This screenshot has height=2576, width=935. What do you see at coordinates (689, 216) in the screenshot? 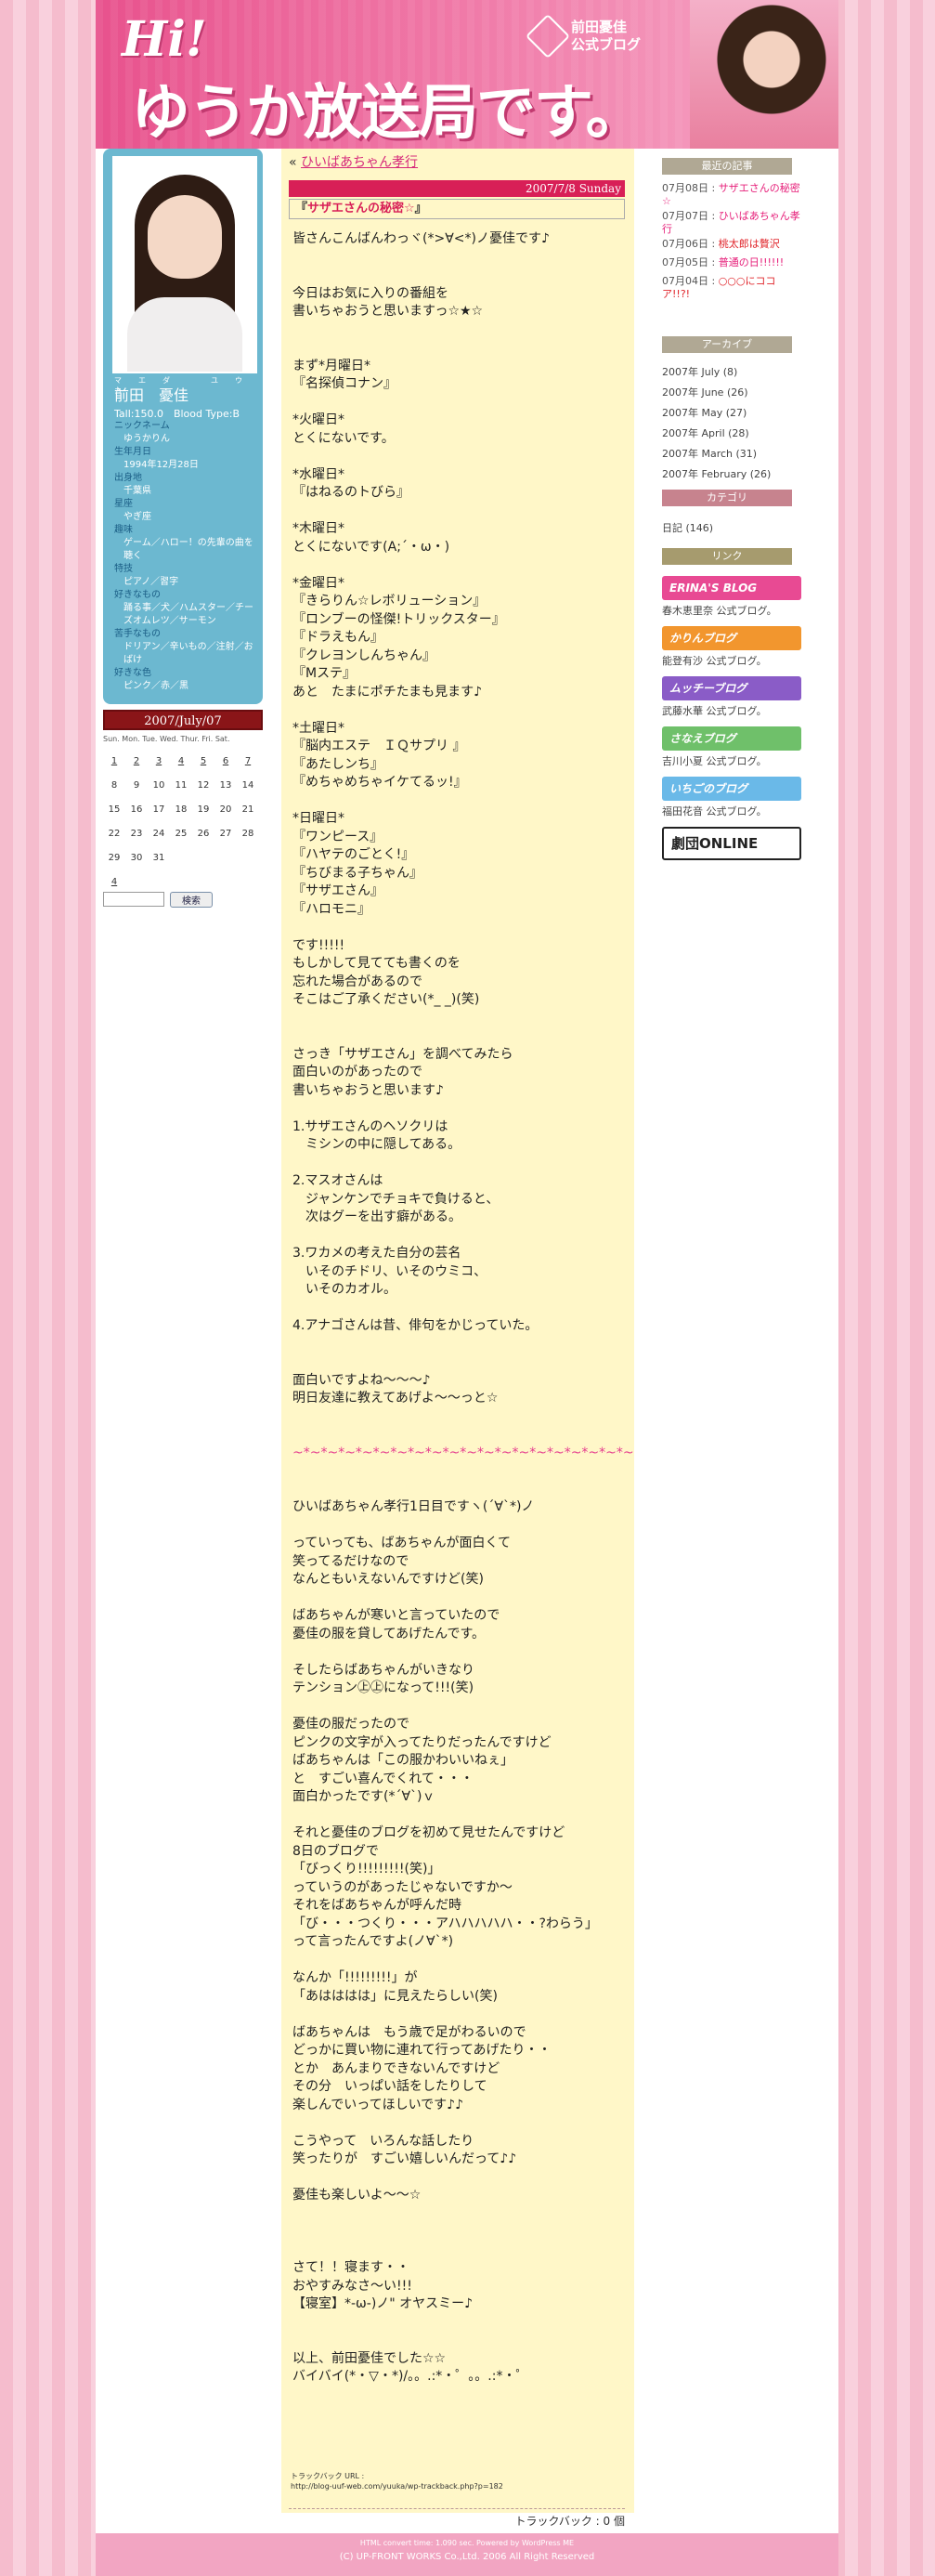
I see `recent-post-date: 07月07日 :` at bounding box center [689, 216].